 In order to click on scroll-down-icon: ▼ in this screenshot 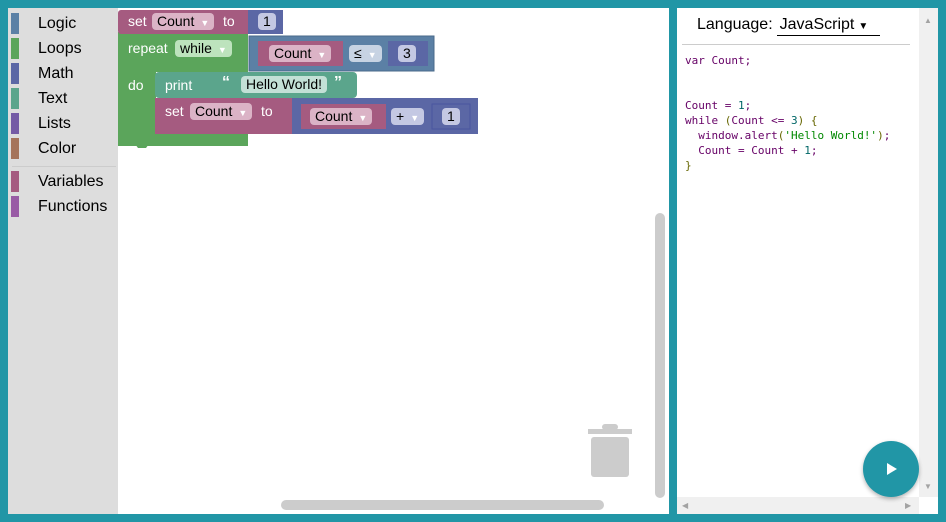, I will do `click(928, 486)`.